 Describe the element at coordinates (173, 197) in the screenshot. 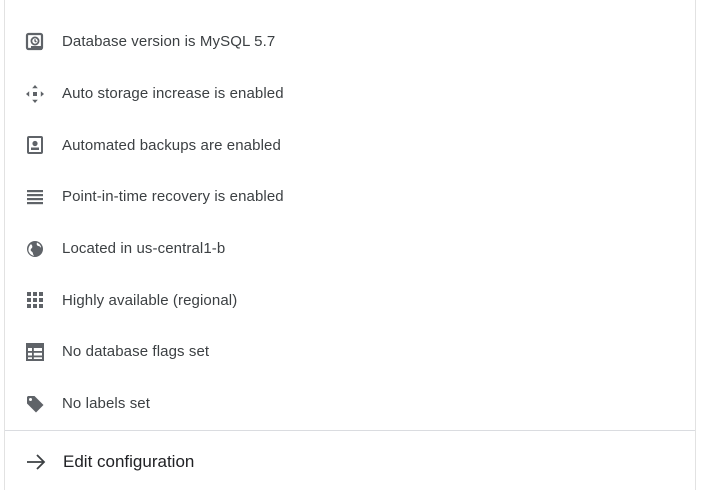

I see `config-item-label: Point-in-time recovery is enabled` at that location.